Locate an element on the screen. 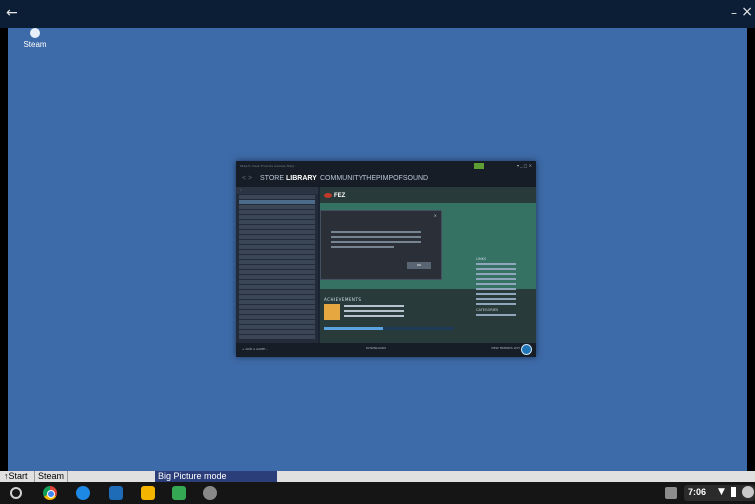  chrome-icon is located at coordinates (50, 493).